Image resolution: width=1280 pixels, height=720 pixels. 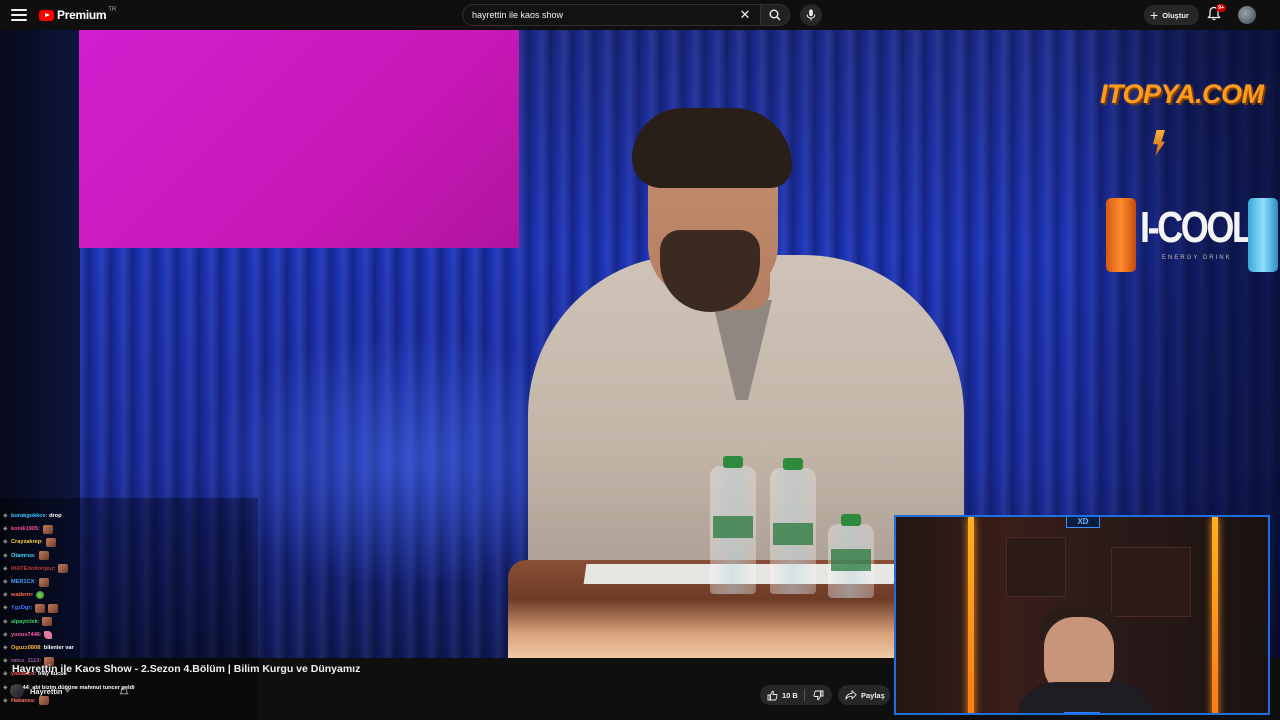 What do you see at coordinates (19, 15) in the screenshot?
I see `menu-icon` at bounding box center [19, 15].